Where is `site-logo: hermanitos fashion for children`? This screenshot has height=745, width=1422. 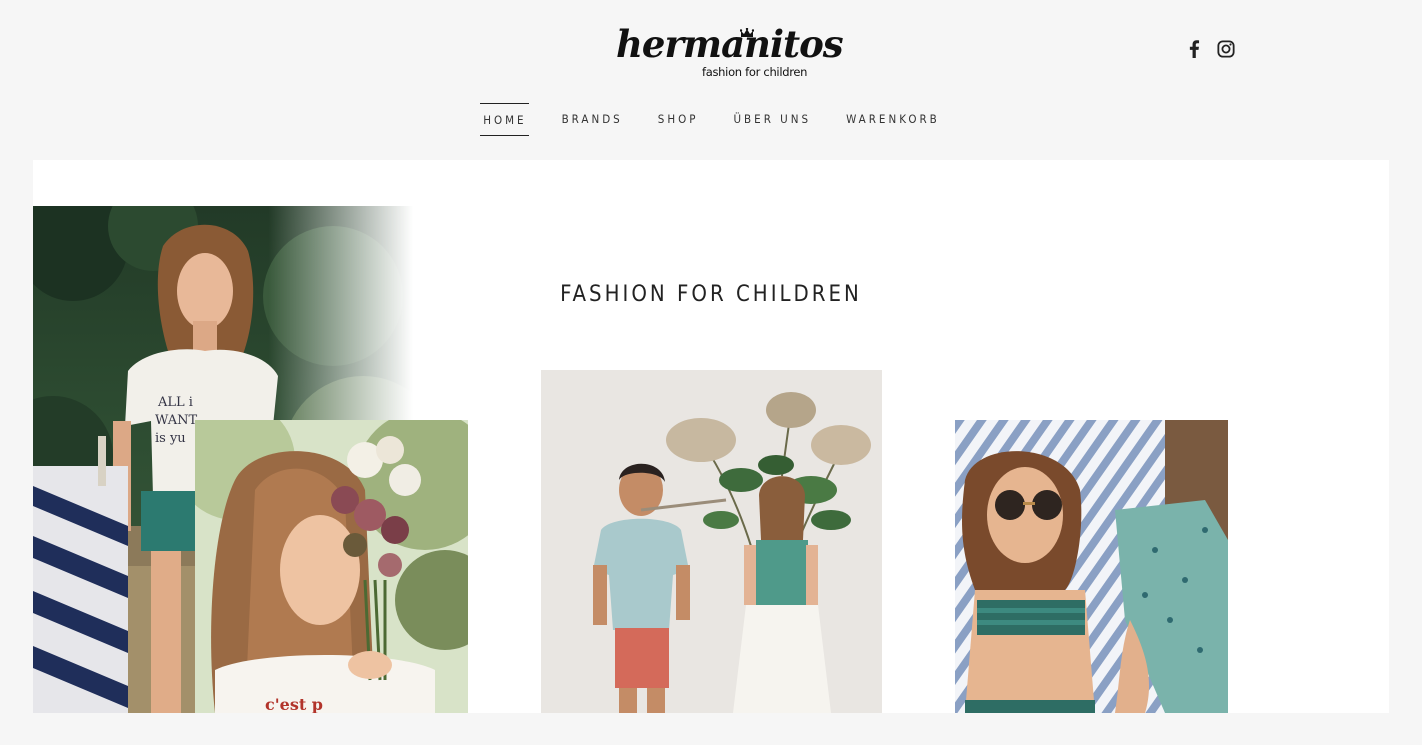 site-logo: hermanitos fashion for children is located at coordinates (730, 52).